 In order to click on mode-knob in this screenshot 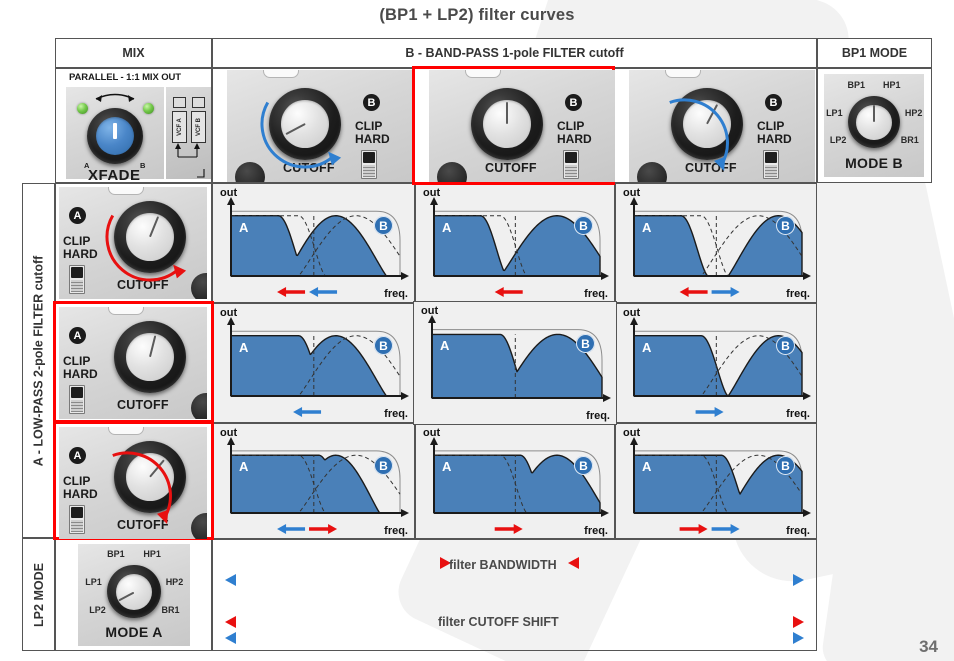, I will do `click(134, 592)`.